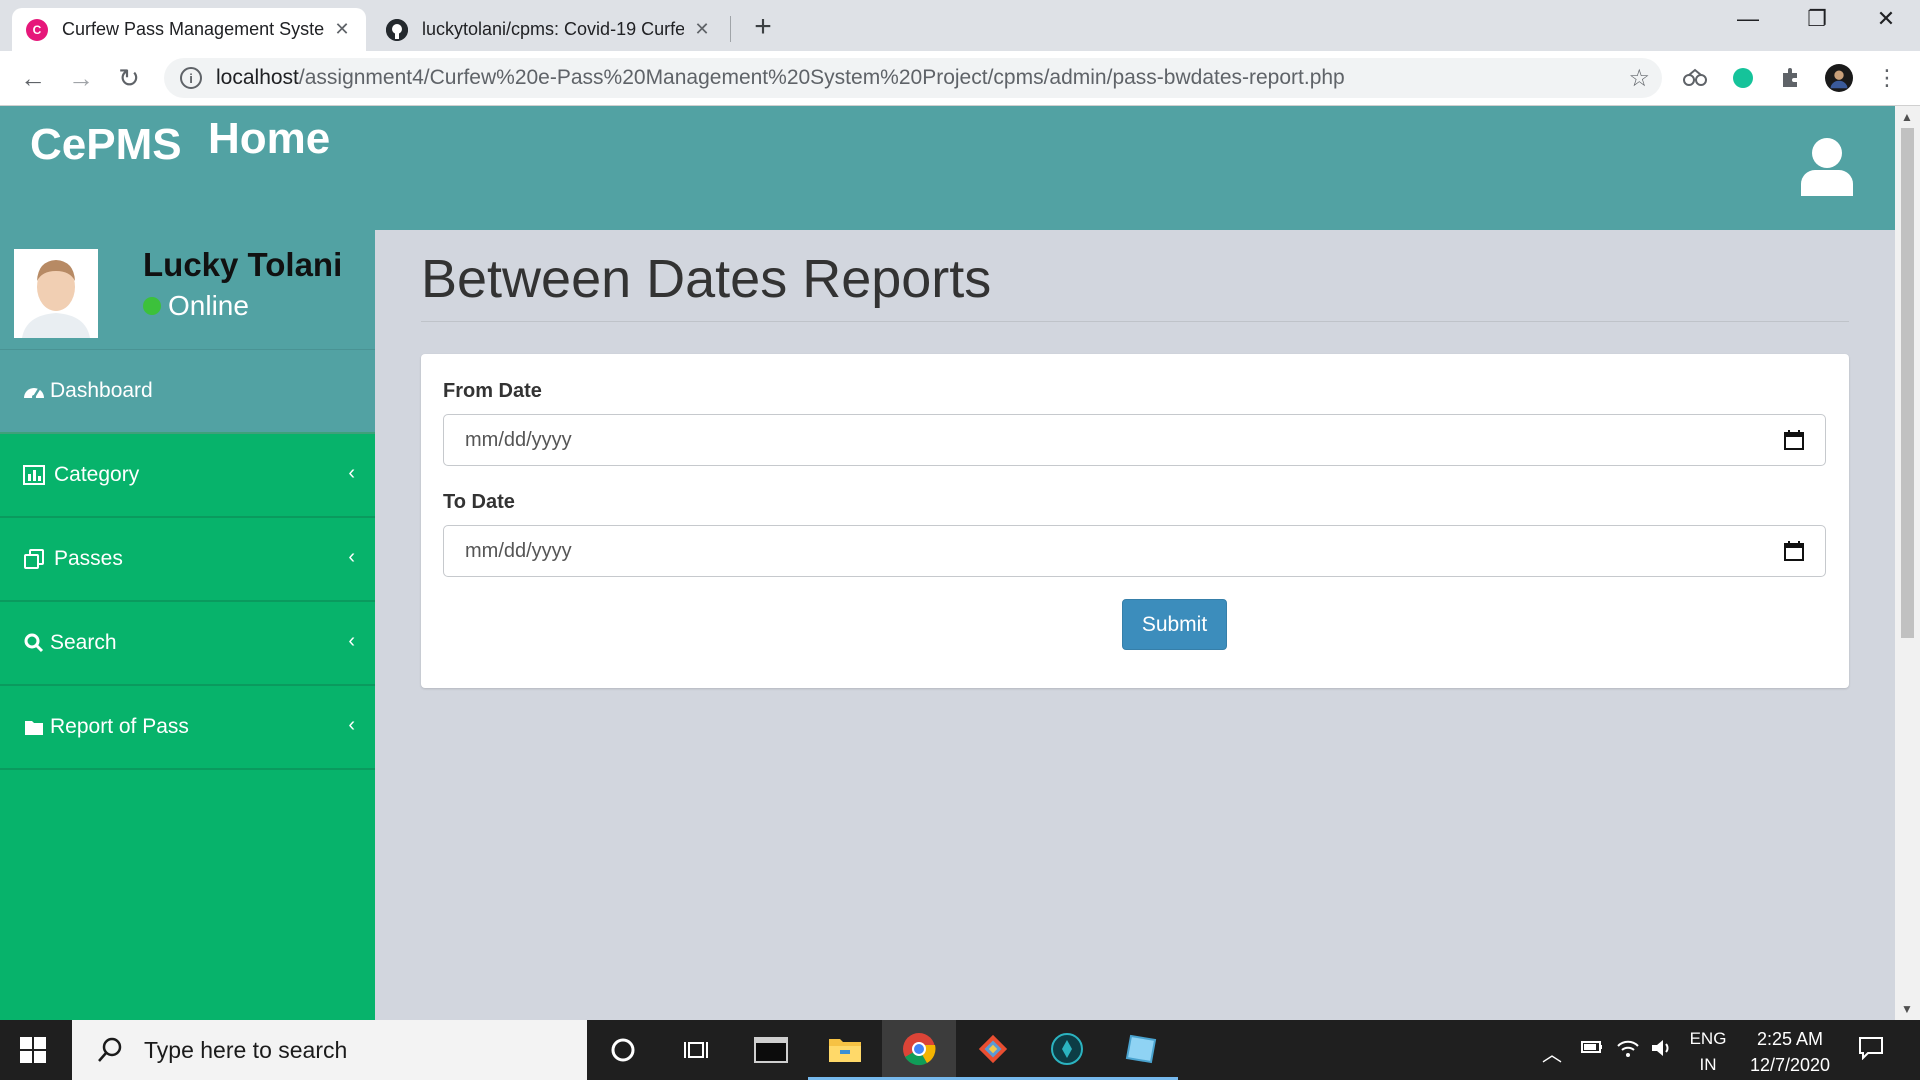  What do you see at coordinates (269, 139) in the screenshot?
I see `home-link: Home` at bounding box center [269, 139].